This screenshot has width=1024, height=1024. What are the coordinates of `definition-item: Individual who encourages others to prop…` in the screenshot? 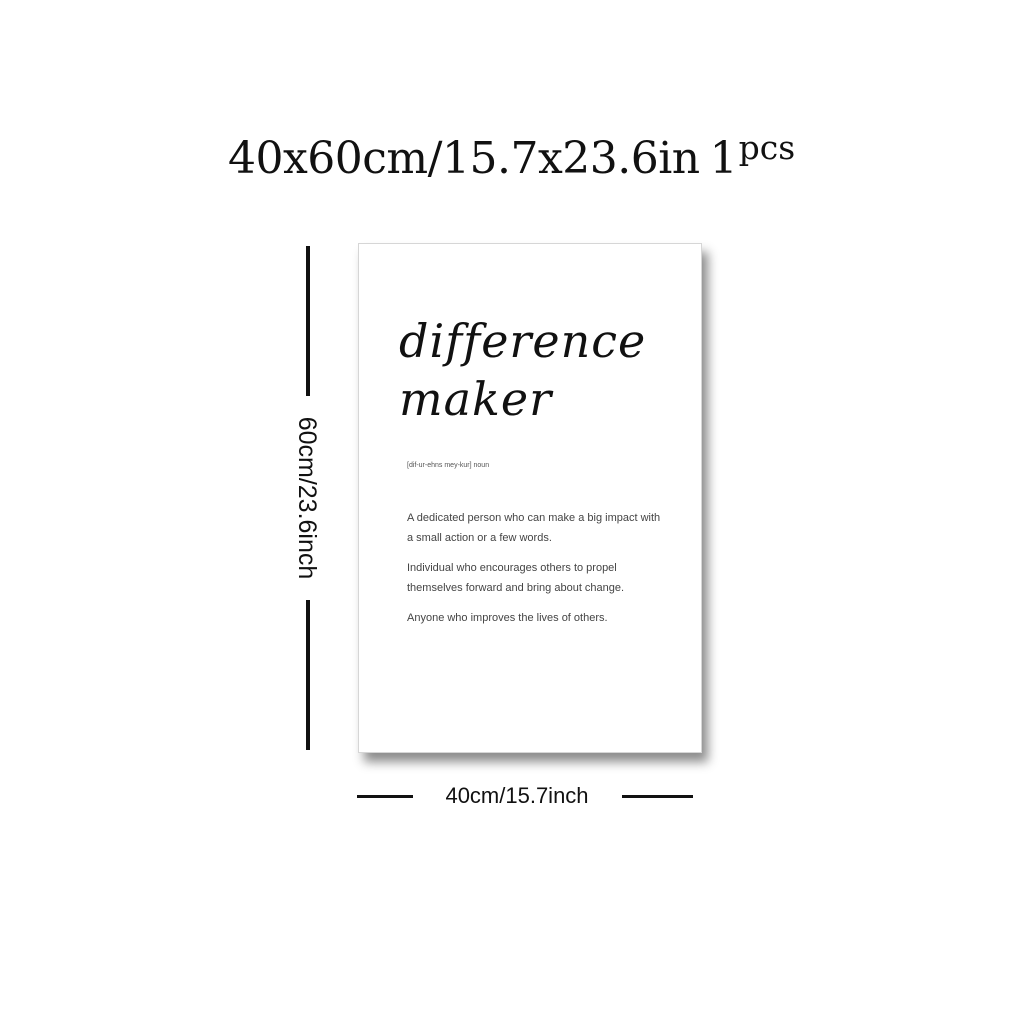 It's located at (516, 578).